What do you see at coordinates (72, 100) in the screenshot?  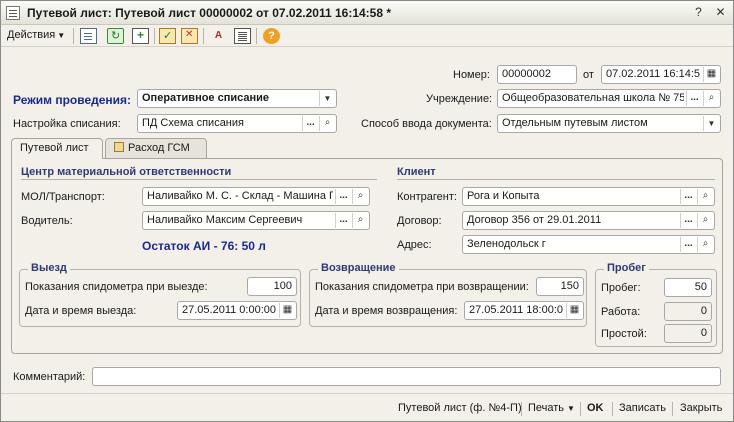 I see `posting-mode-label: Режим проведения:` at bounding box center [72, 100].